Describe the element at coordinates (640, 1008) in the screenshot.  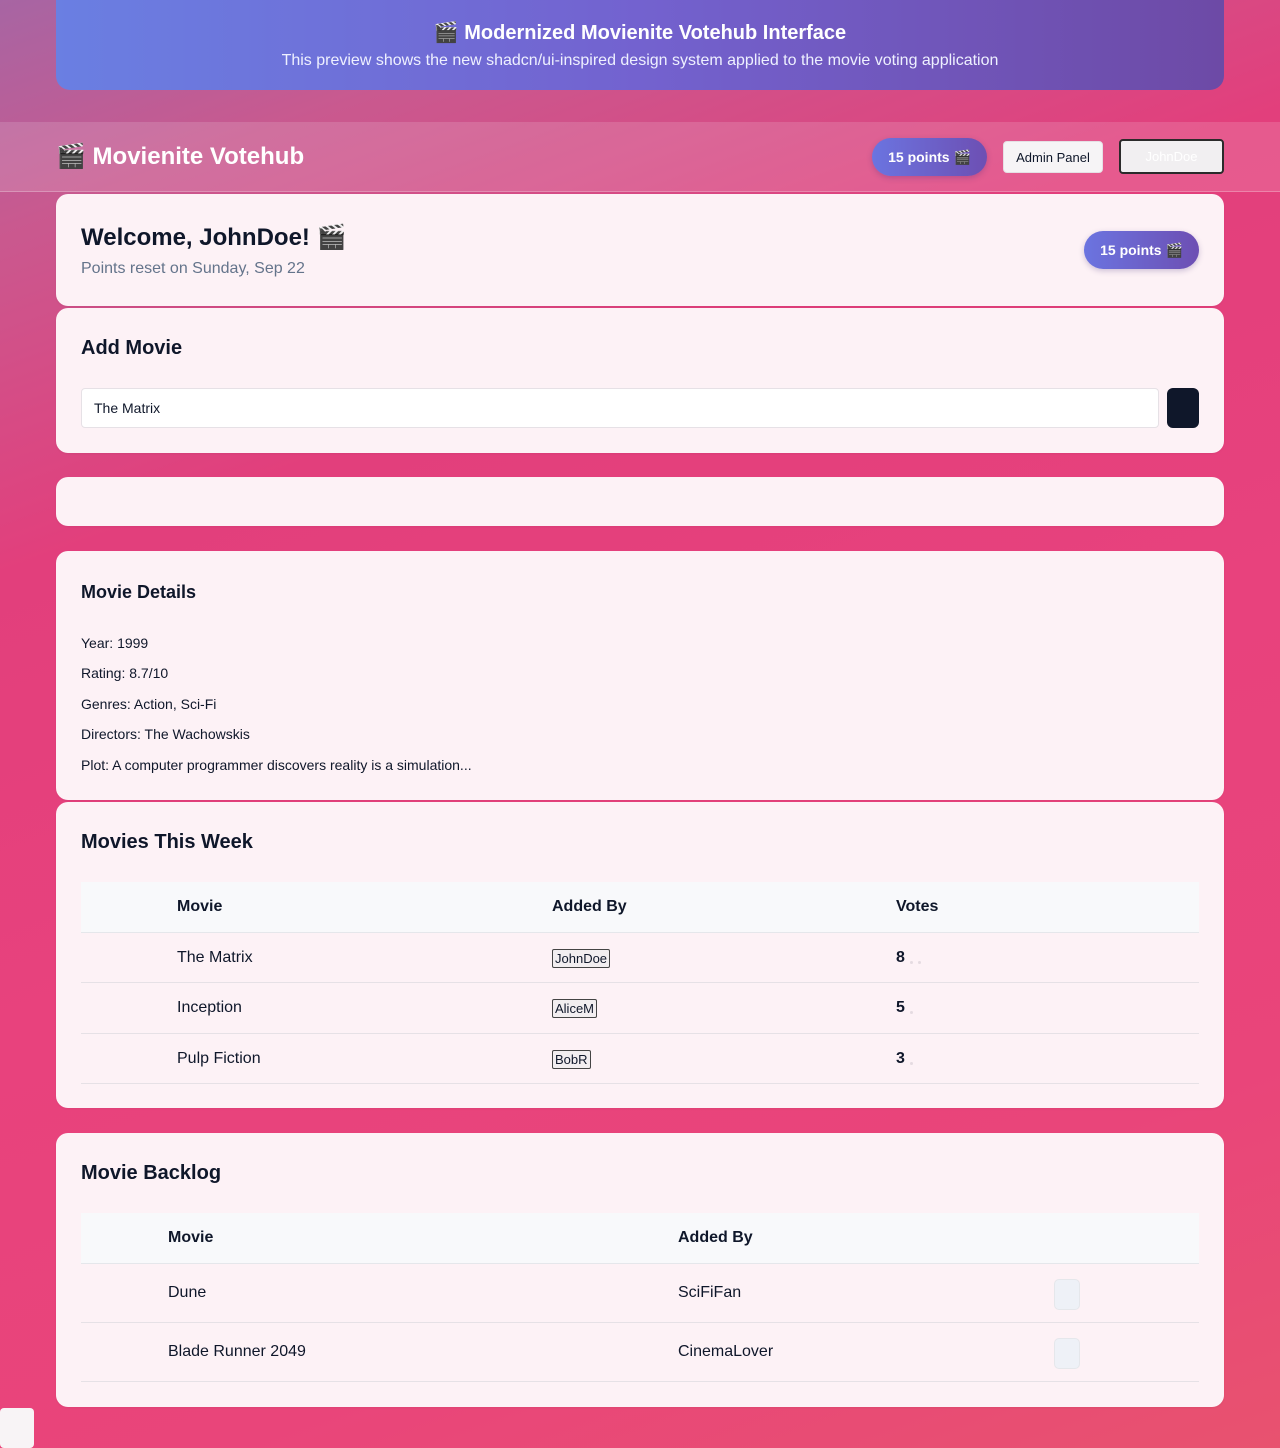
I see `table-row: Inception AliceM 5` at that location.